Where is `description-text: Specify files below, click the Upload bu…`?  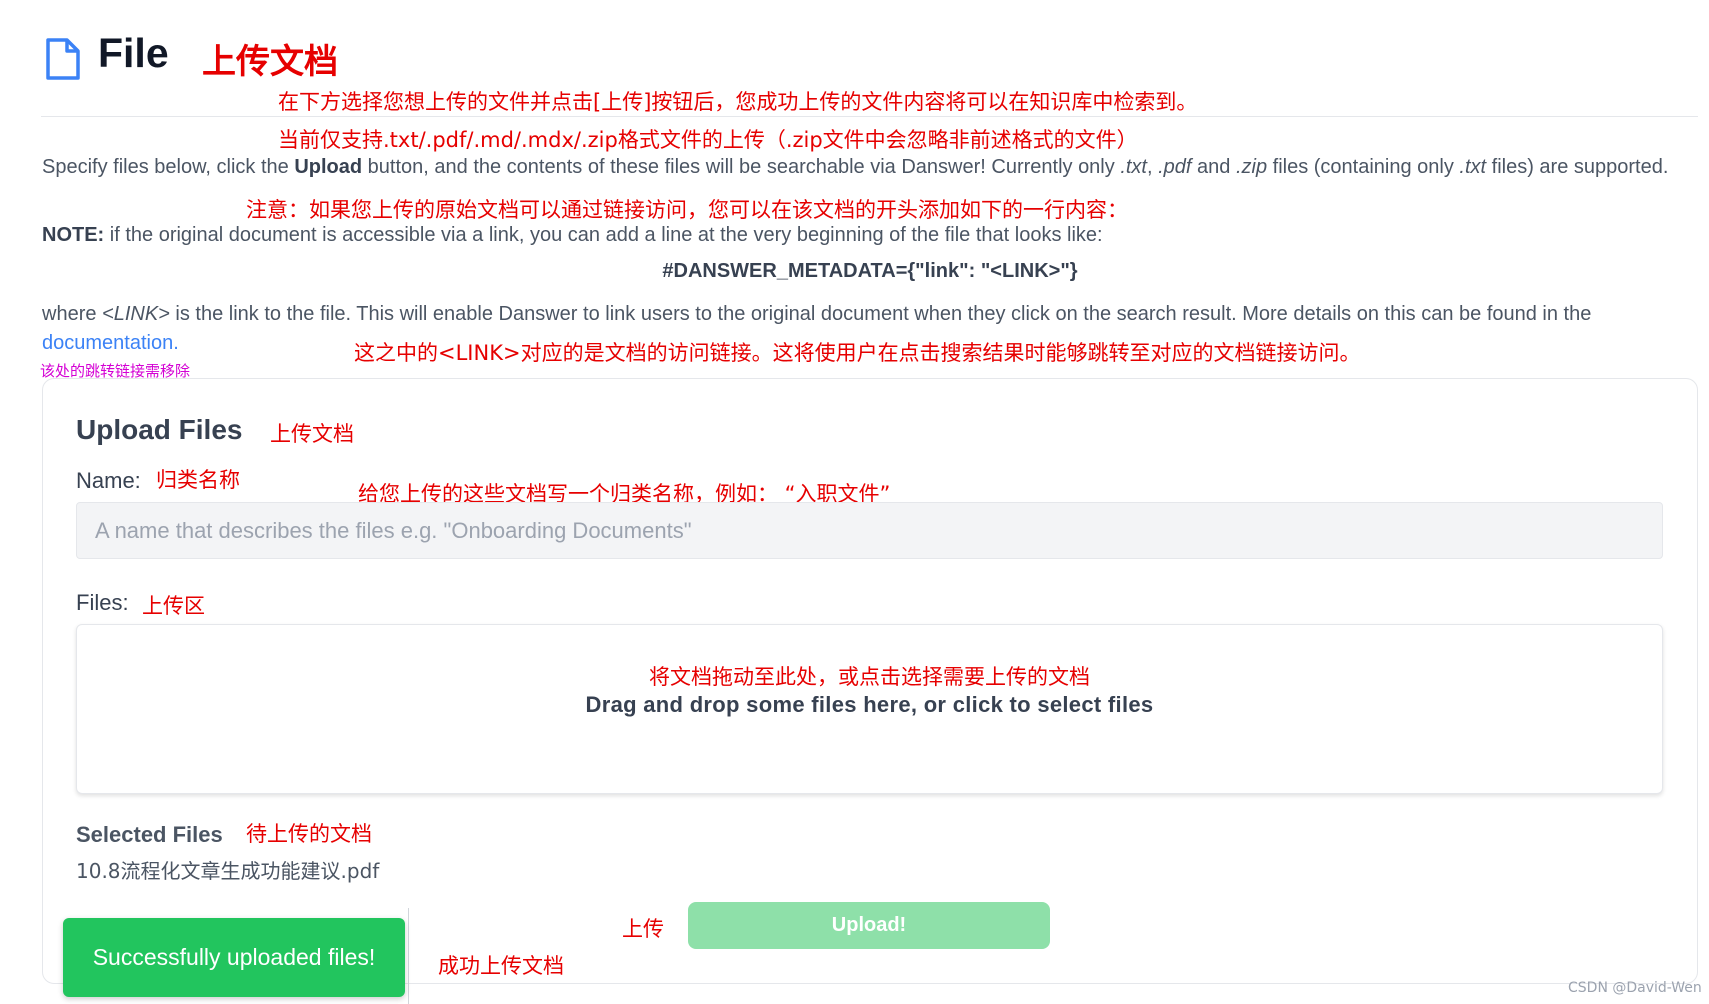 description-text: Specify files below, click the Upload bu… is located at coordinates (855, 167).